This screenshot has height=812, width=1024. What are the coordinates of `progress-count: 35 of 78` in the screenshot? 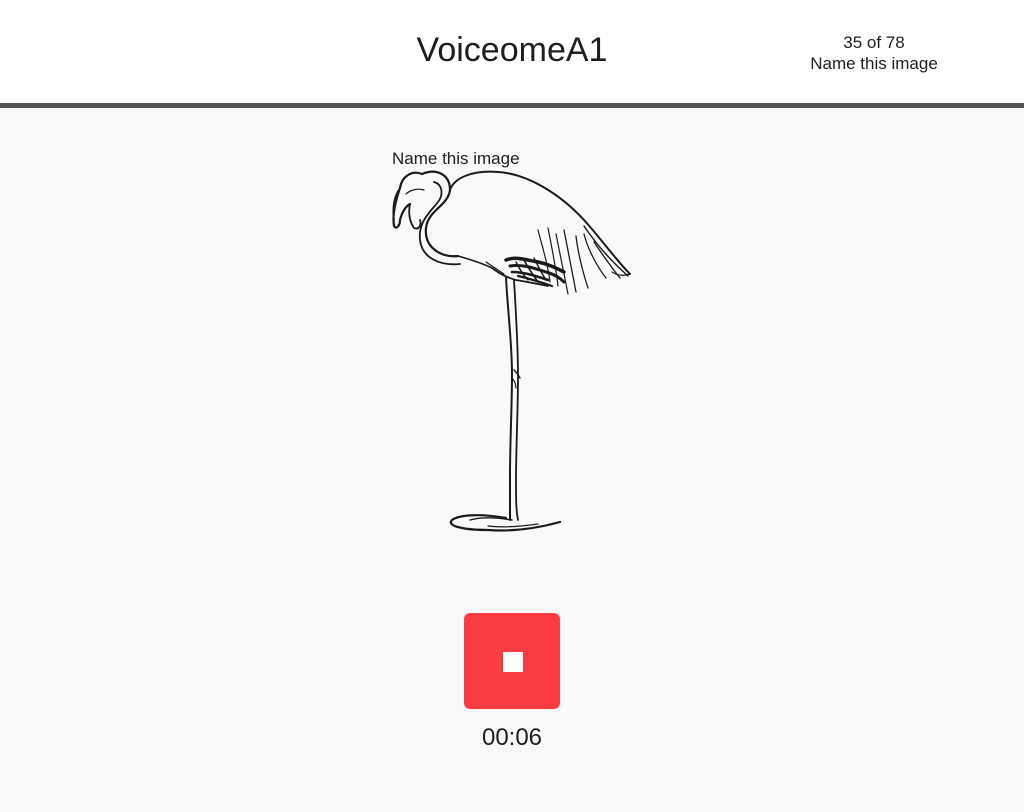 It's located at (874, 42).